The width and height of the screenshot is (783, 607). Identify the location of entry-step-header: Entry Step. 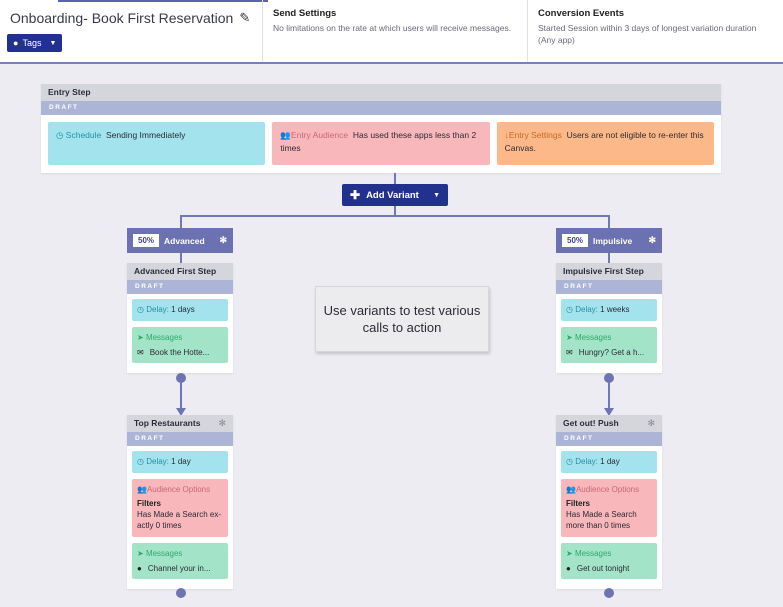
(381, 92).